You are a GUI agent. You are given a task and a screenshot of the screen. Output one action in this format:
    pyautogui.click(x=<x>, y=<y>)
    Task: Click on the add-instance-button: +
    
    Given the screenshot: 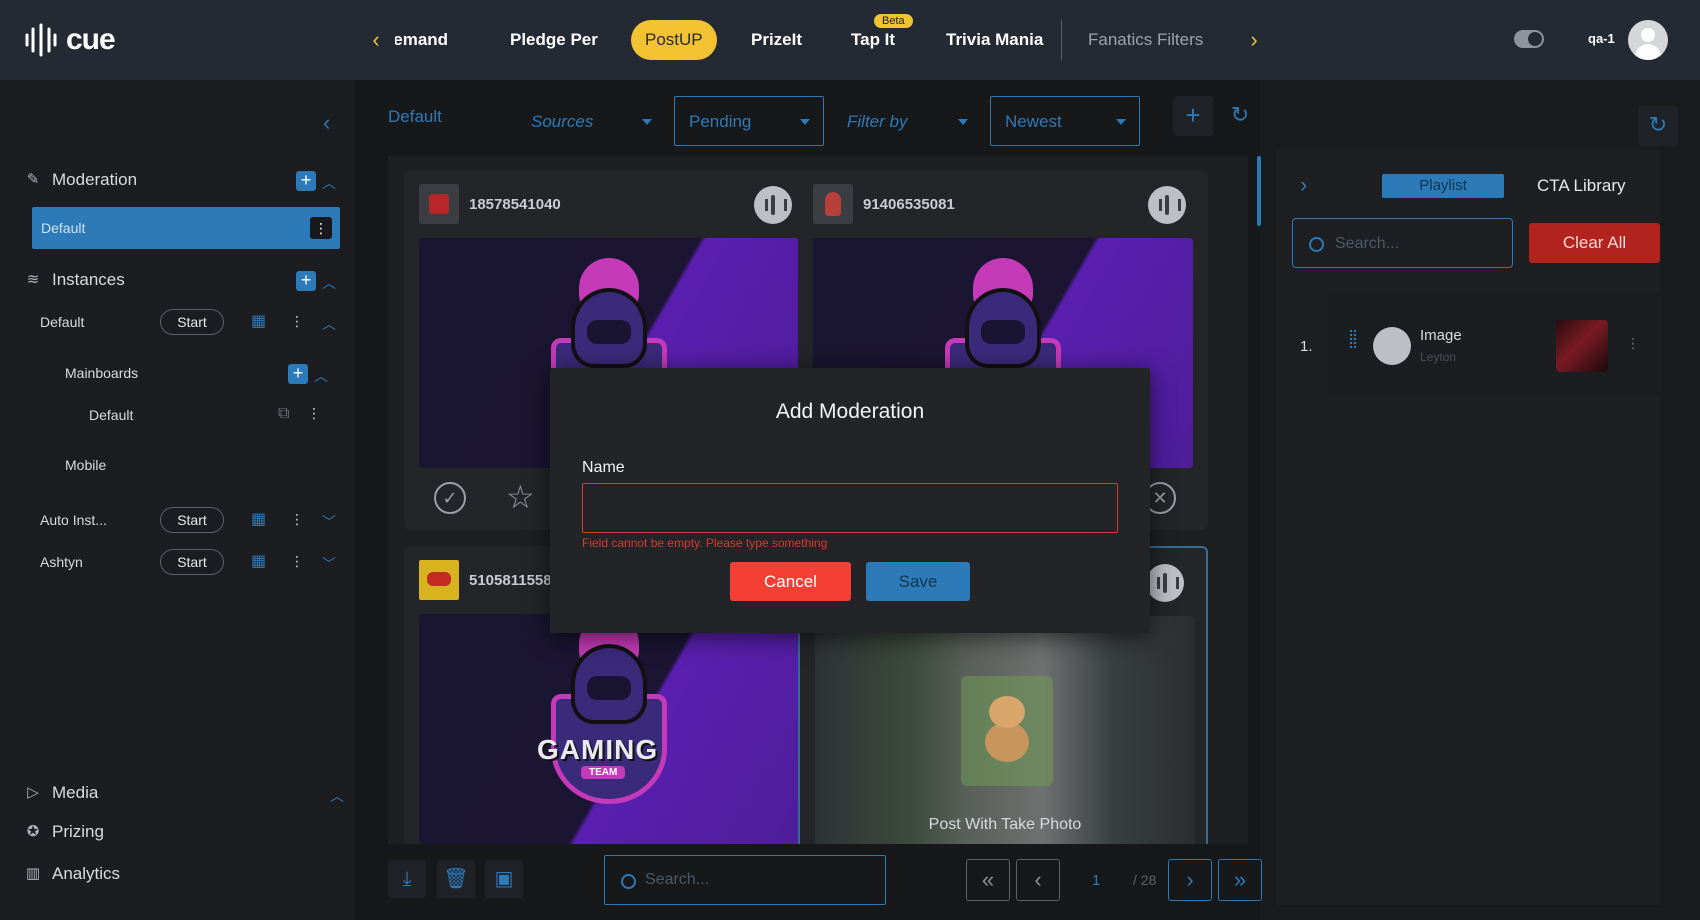 What is the action you would take?
    pyautogui.click(x=306, y=281)
    